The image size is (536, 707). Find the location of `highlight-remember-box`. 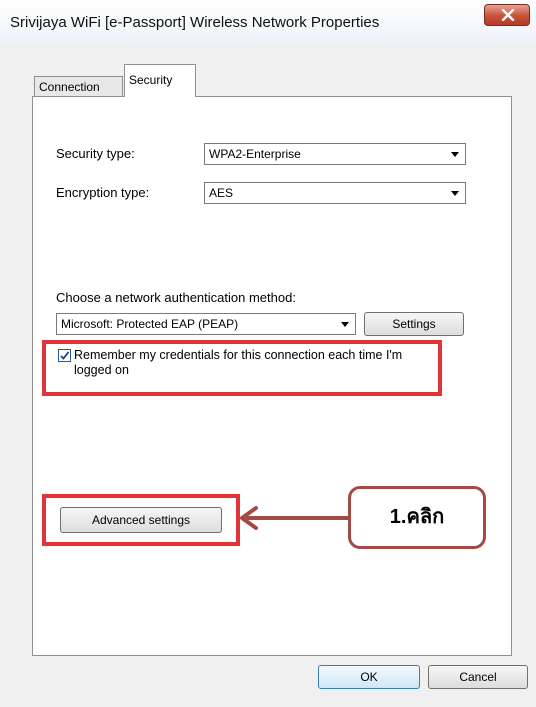

highlight-remember-box is located at coordinates (242, 368).